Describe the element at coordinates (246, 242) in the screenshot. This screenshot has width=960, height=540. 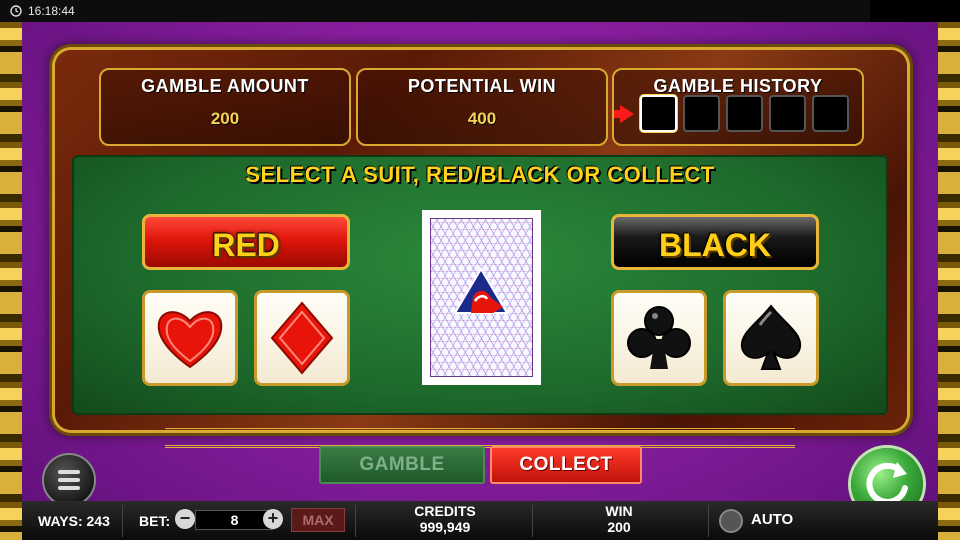
I see `red-button: RED` at that location.